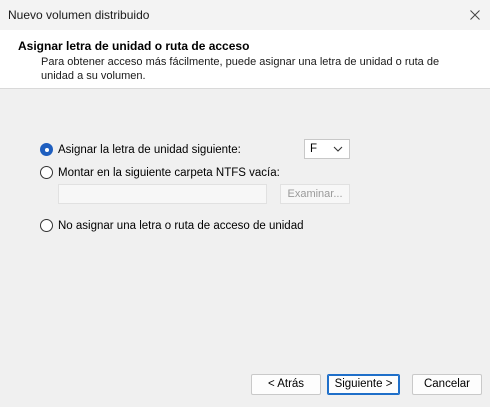 This screenshot has width=490, height=407. Describe the element at coordinates (149, 149) in the screenshot. I see `assign-letter-label: Asignar la letra de unidad siguiente:` at that location.